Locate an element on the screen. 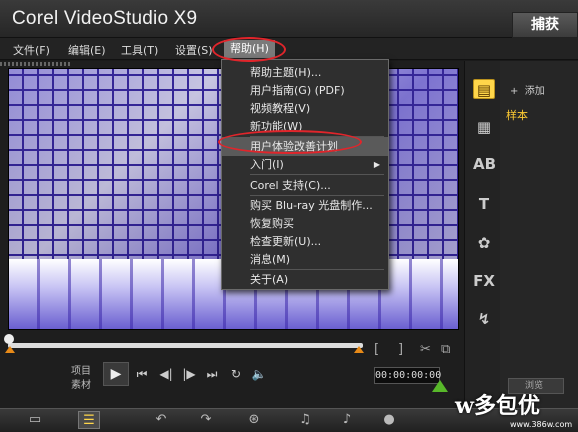 This screenshot has width=578, height=432. watermark-logo-icon is located at coordinates (440, 386).